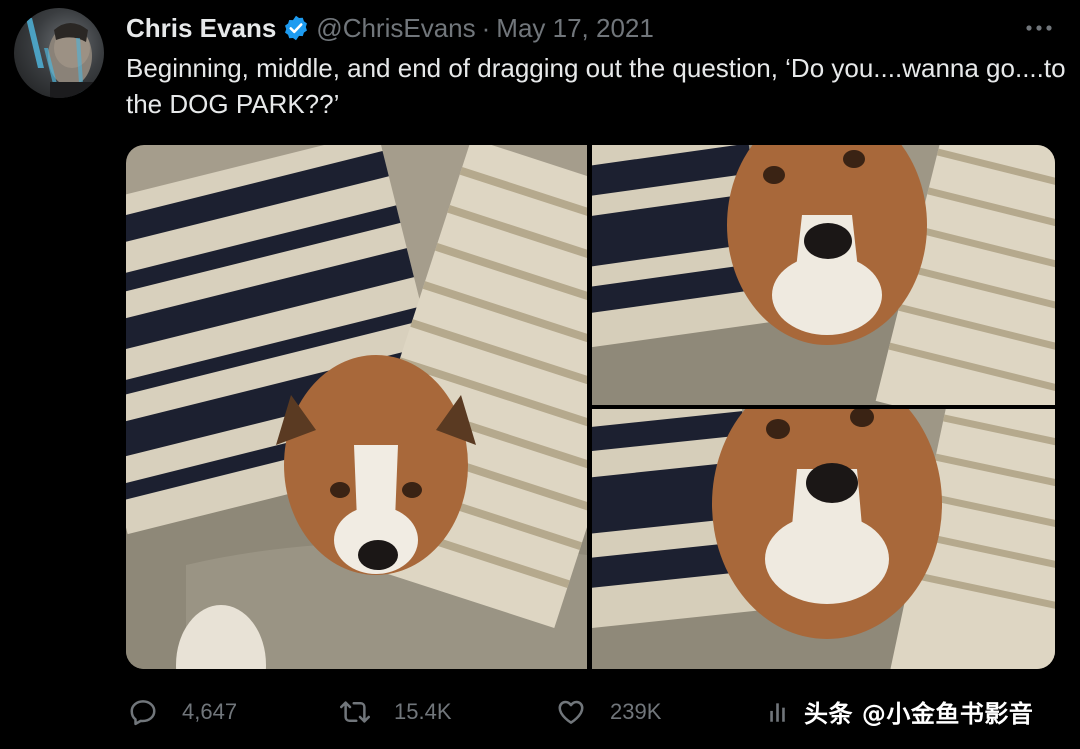 This screenshot has height=749, width=1080. I want to click on reply-count: 4,647, so click(210, 711).